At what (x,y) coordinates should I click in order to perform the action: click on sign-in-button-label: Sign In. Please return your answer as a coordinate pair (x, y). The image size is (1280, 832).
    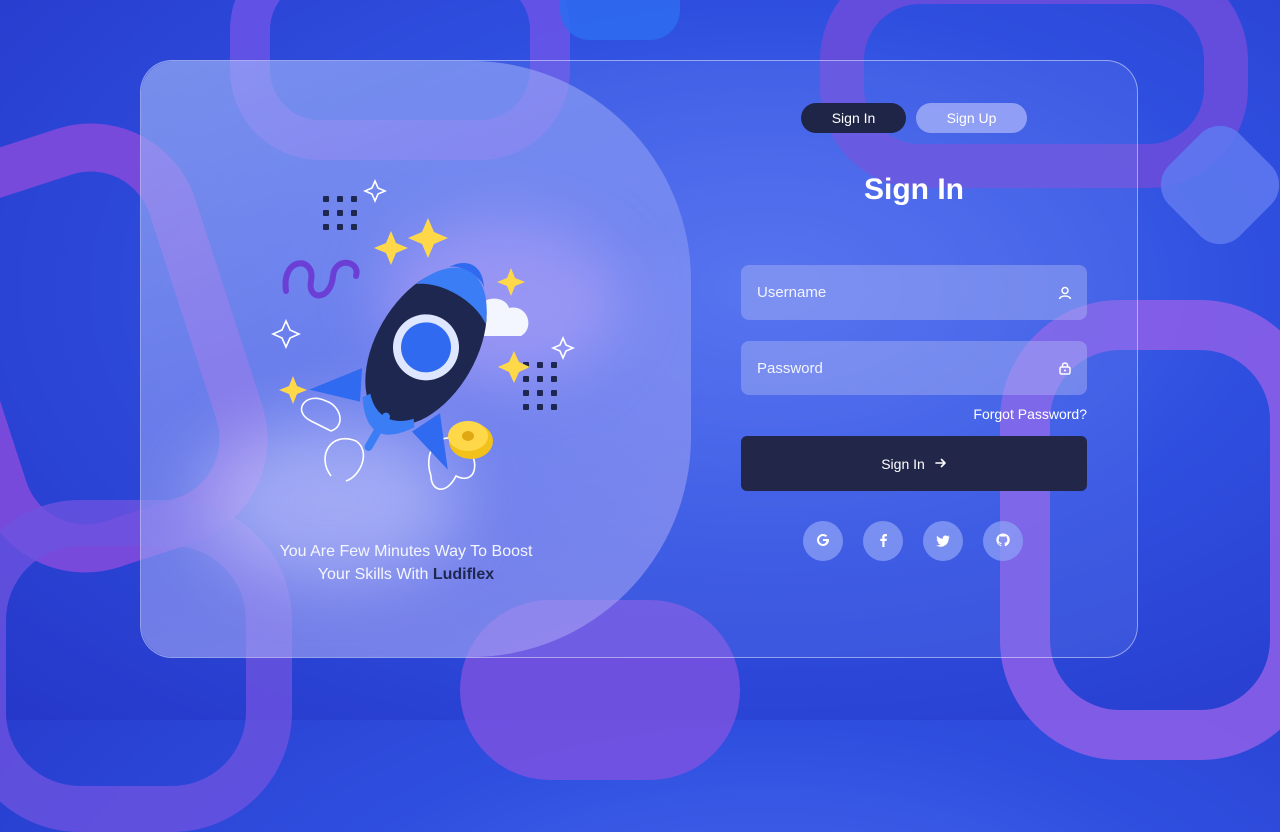
    Looking at the image, I should click on (903, 463).